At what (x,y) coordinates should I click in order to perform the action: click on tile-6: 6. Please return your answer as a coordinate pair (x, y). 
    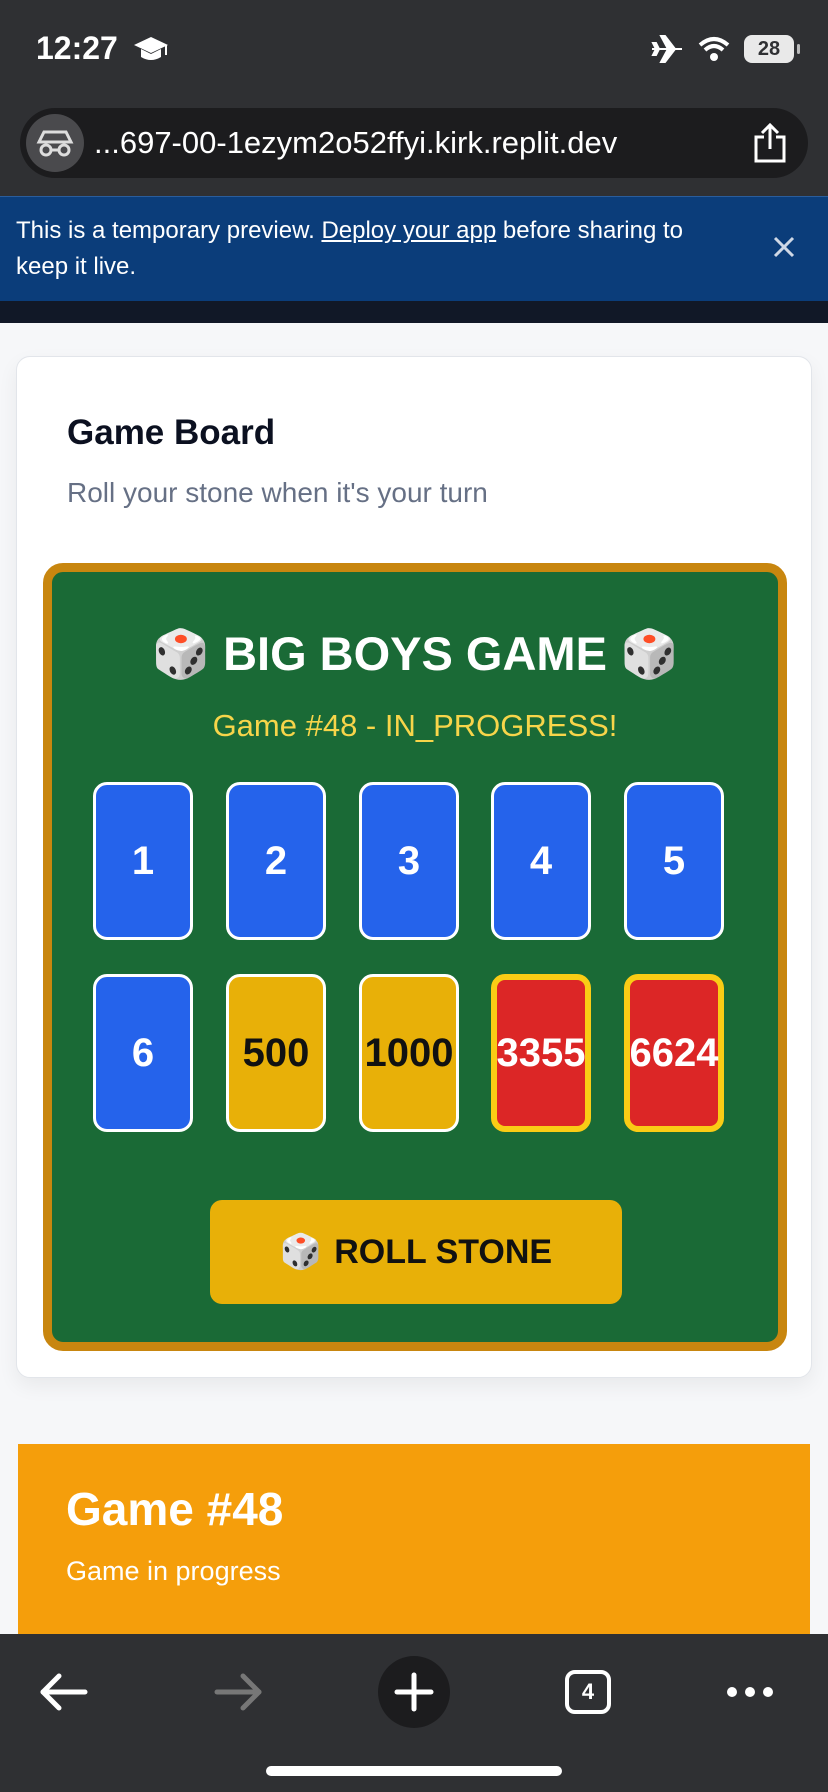
    Looking at the image, I should click on (143, 1053).